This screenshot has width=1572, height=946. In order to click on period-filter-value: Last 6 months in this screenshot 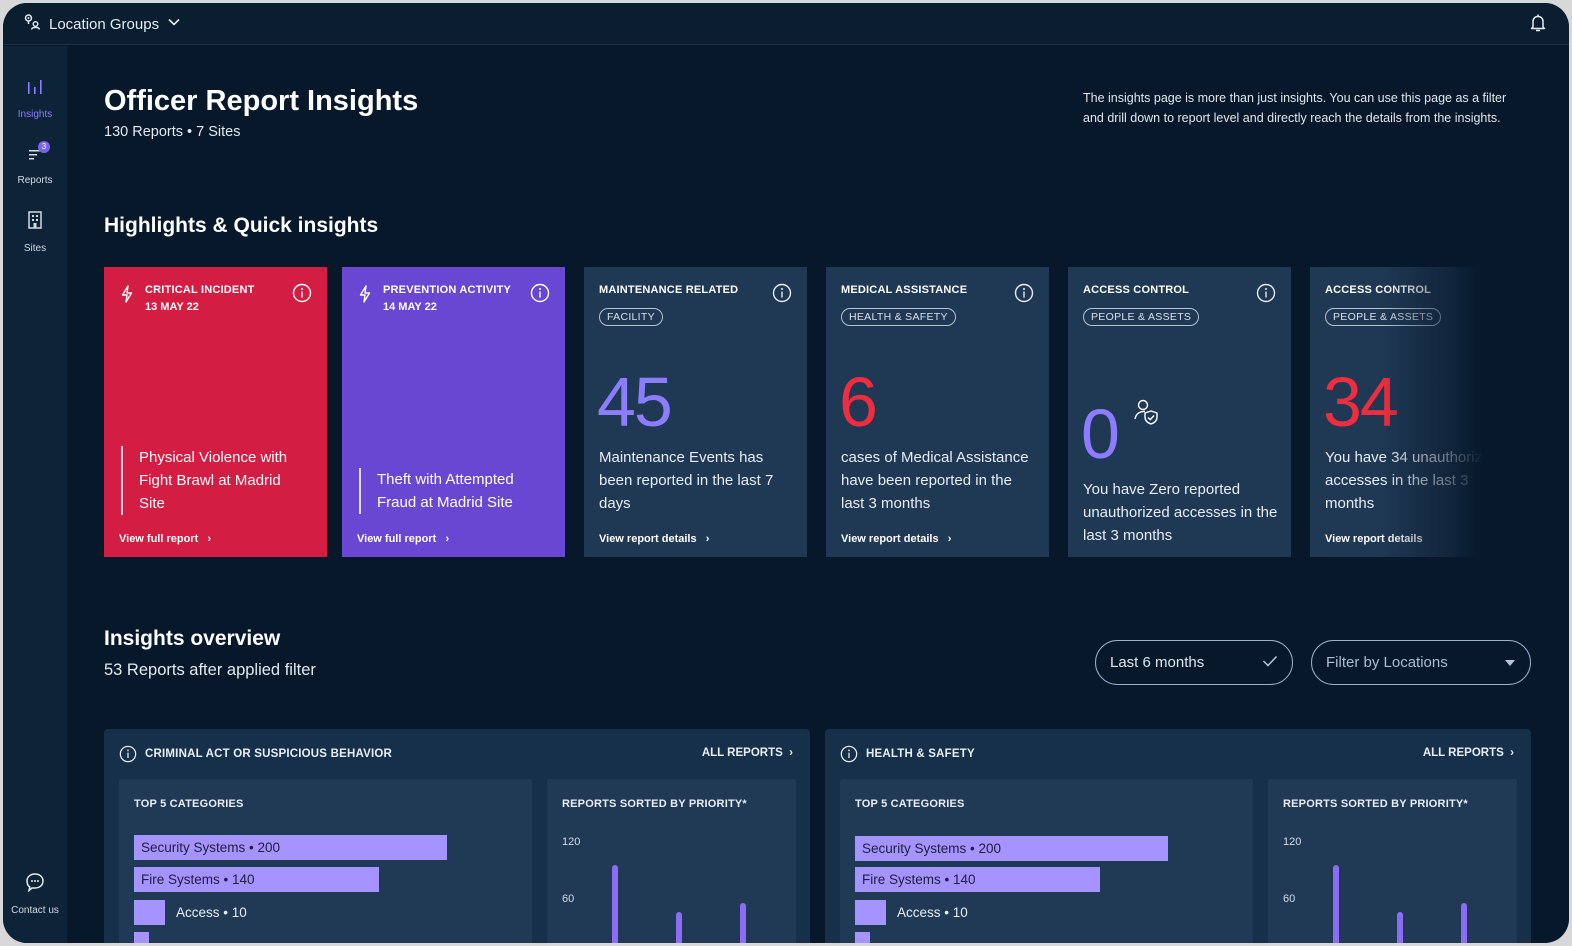, I will do `click(1157, 662)`.